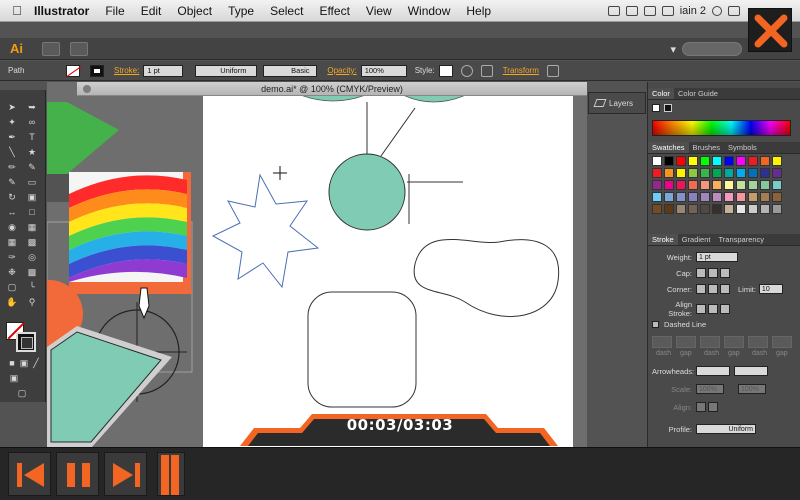 This screenshot has width=800, height=500. What do you see at coordinates (265, 231) in the screenshot?
I see `star-shape` at bounding box center [265, 231].